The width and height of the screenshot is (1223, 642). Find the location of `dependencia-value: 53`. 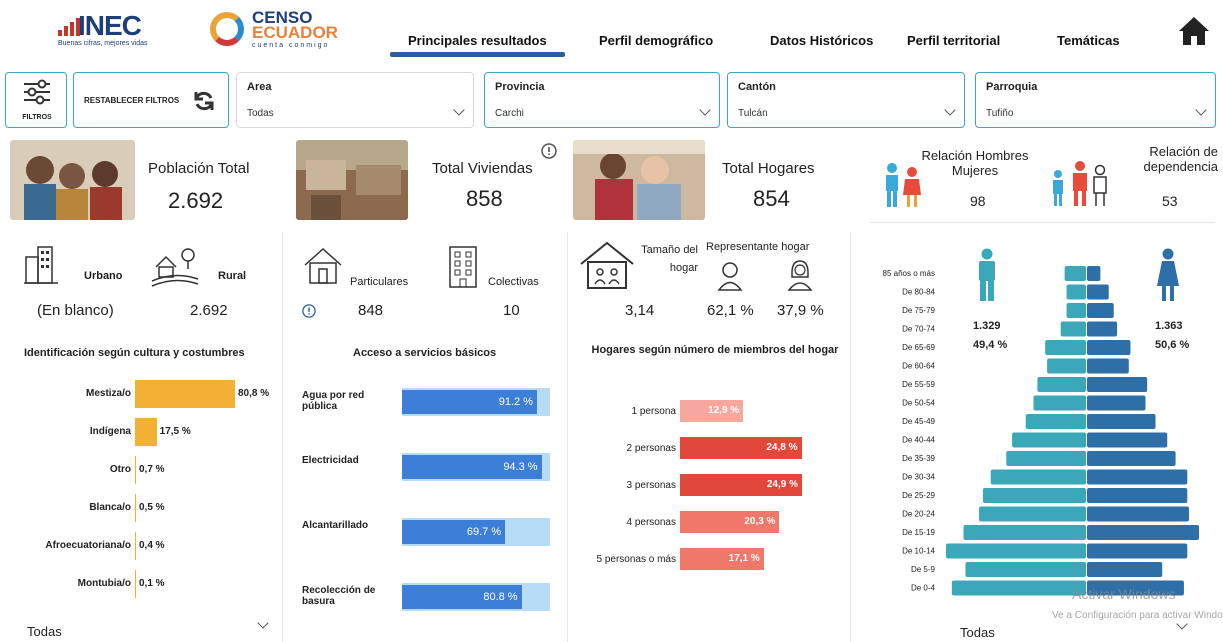

dependencia-value: 53 is located at coordinates (1170, 201).